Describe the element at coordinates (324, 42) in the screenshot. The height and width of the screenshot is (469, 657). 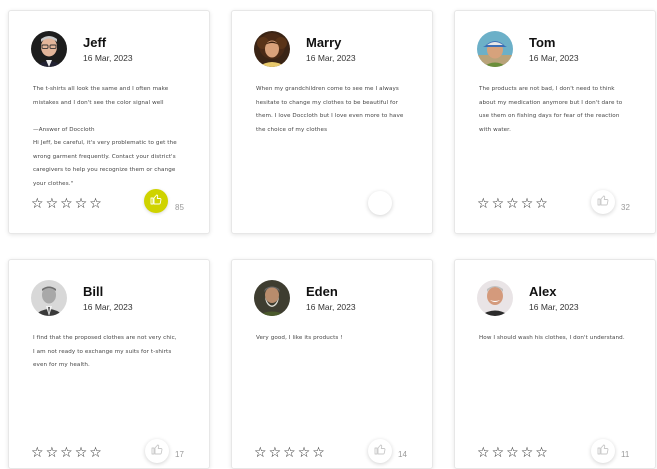
I see `reviewer-name: Marry` at that location.